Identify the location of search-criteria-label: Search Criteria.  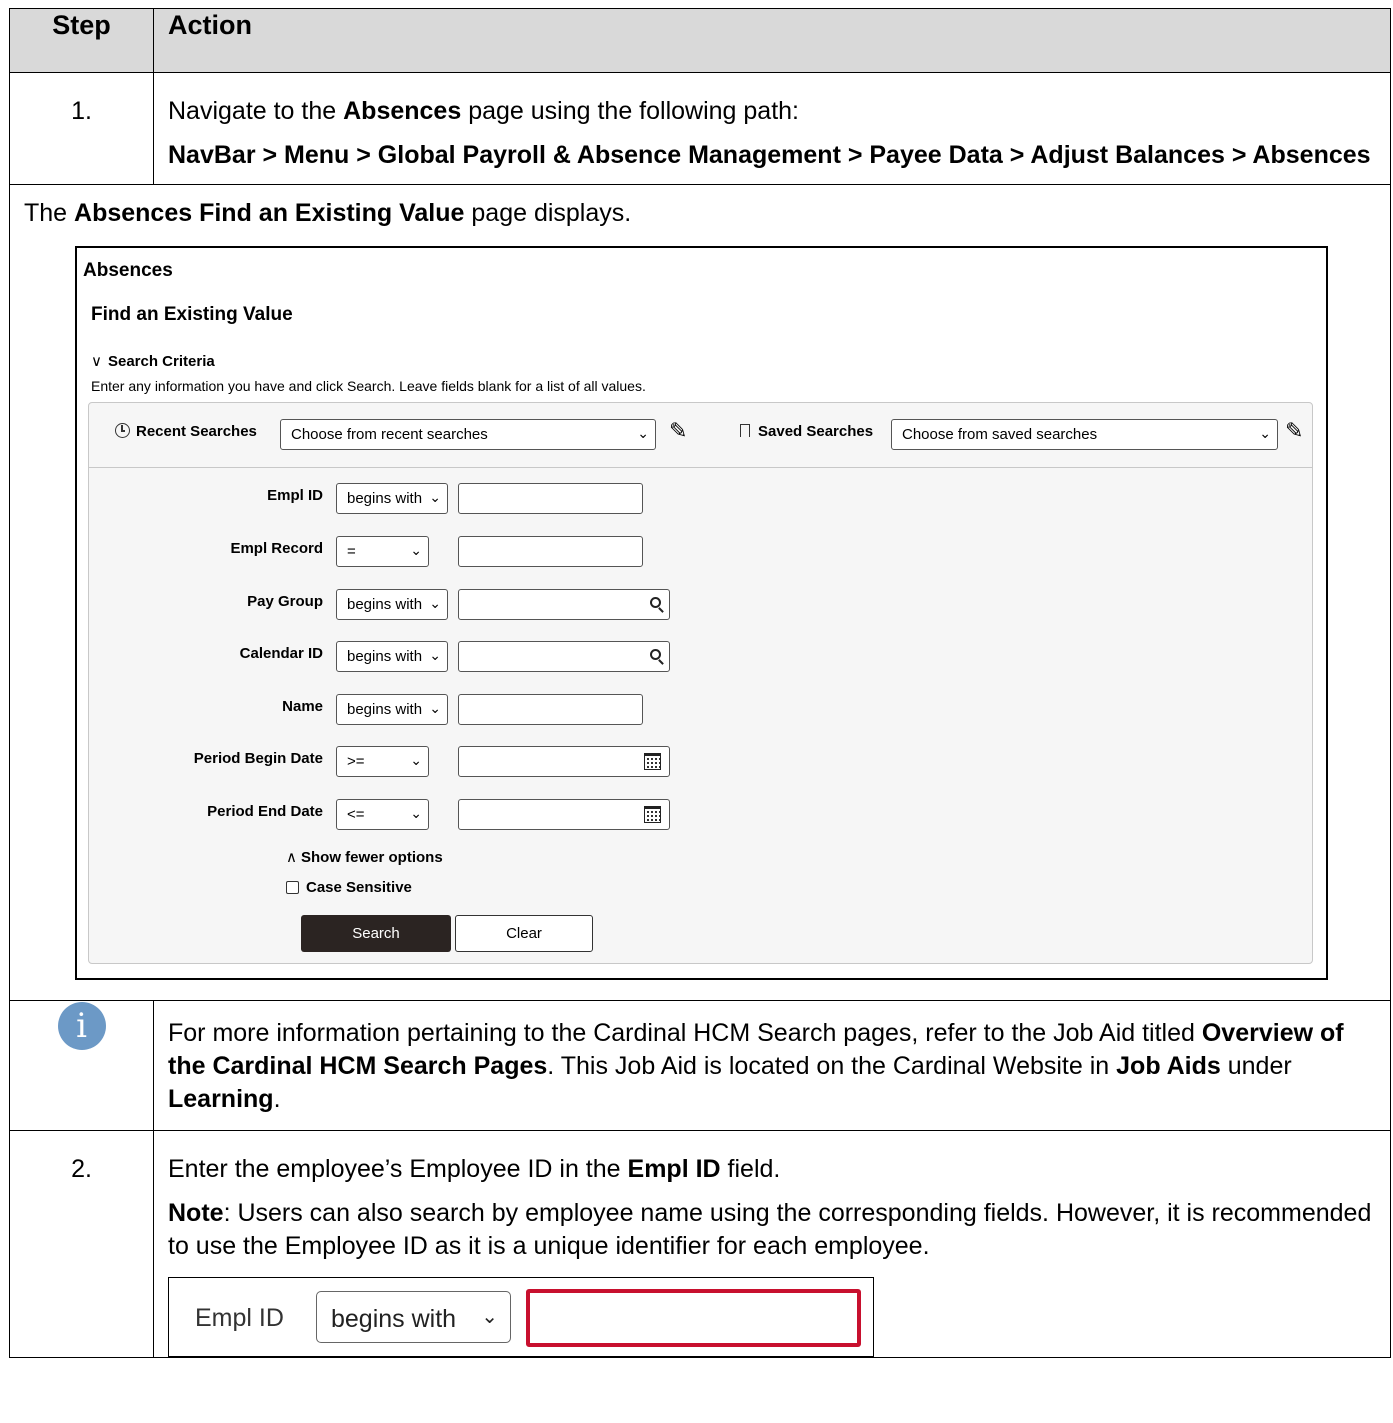
(161, 361).